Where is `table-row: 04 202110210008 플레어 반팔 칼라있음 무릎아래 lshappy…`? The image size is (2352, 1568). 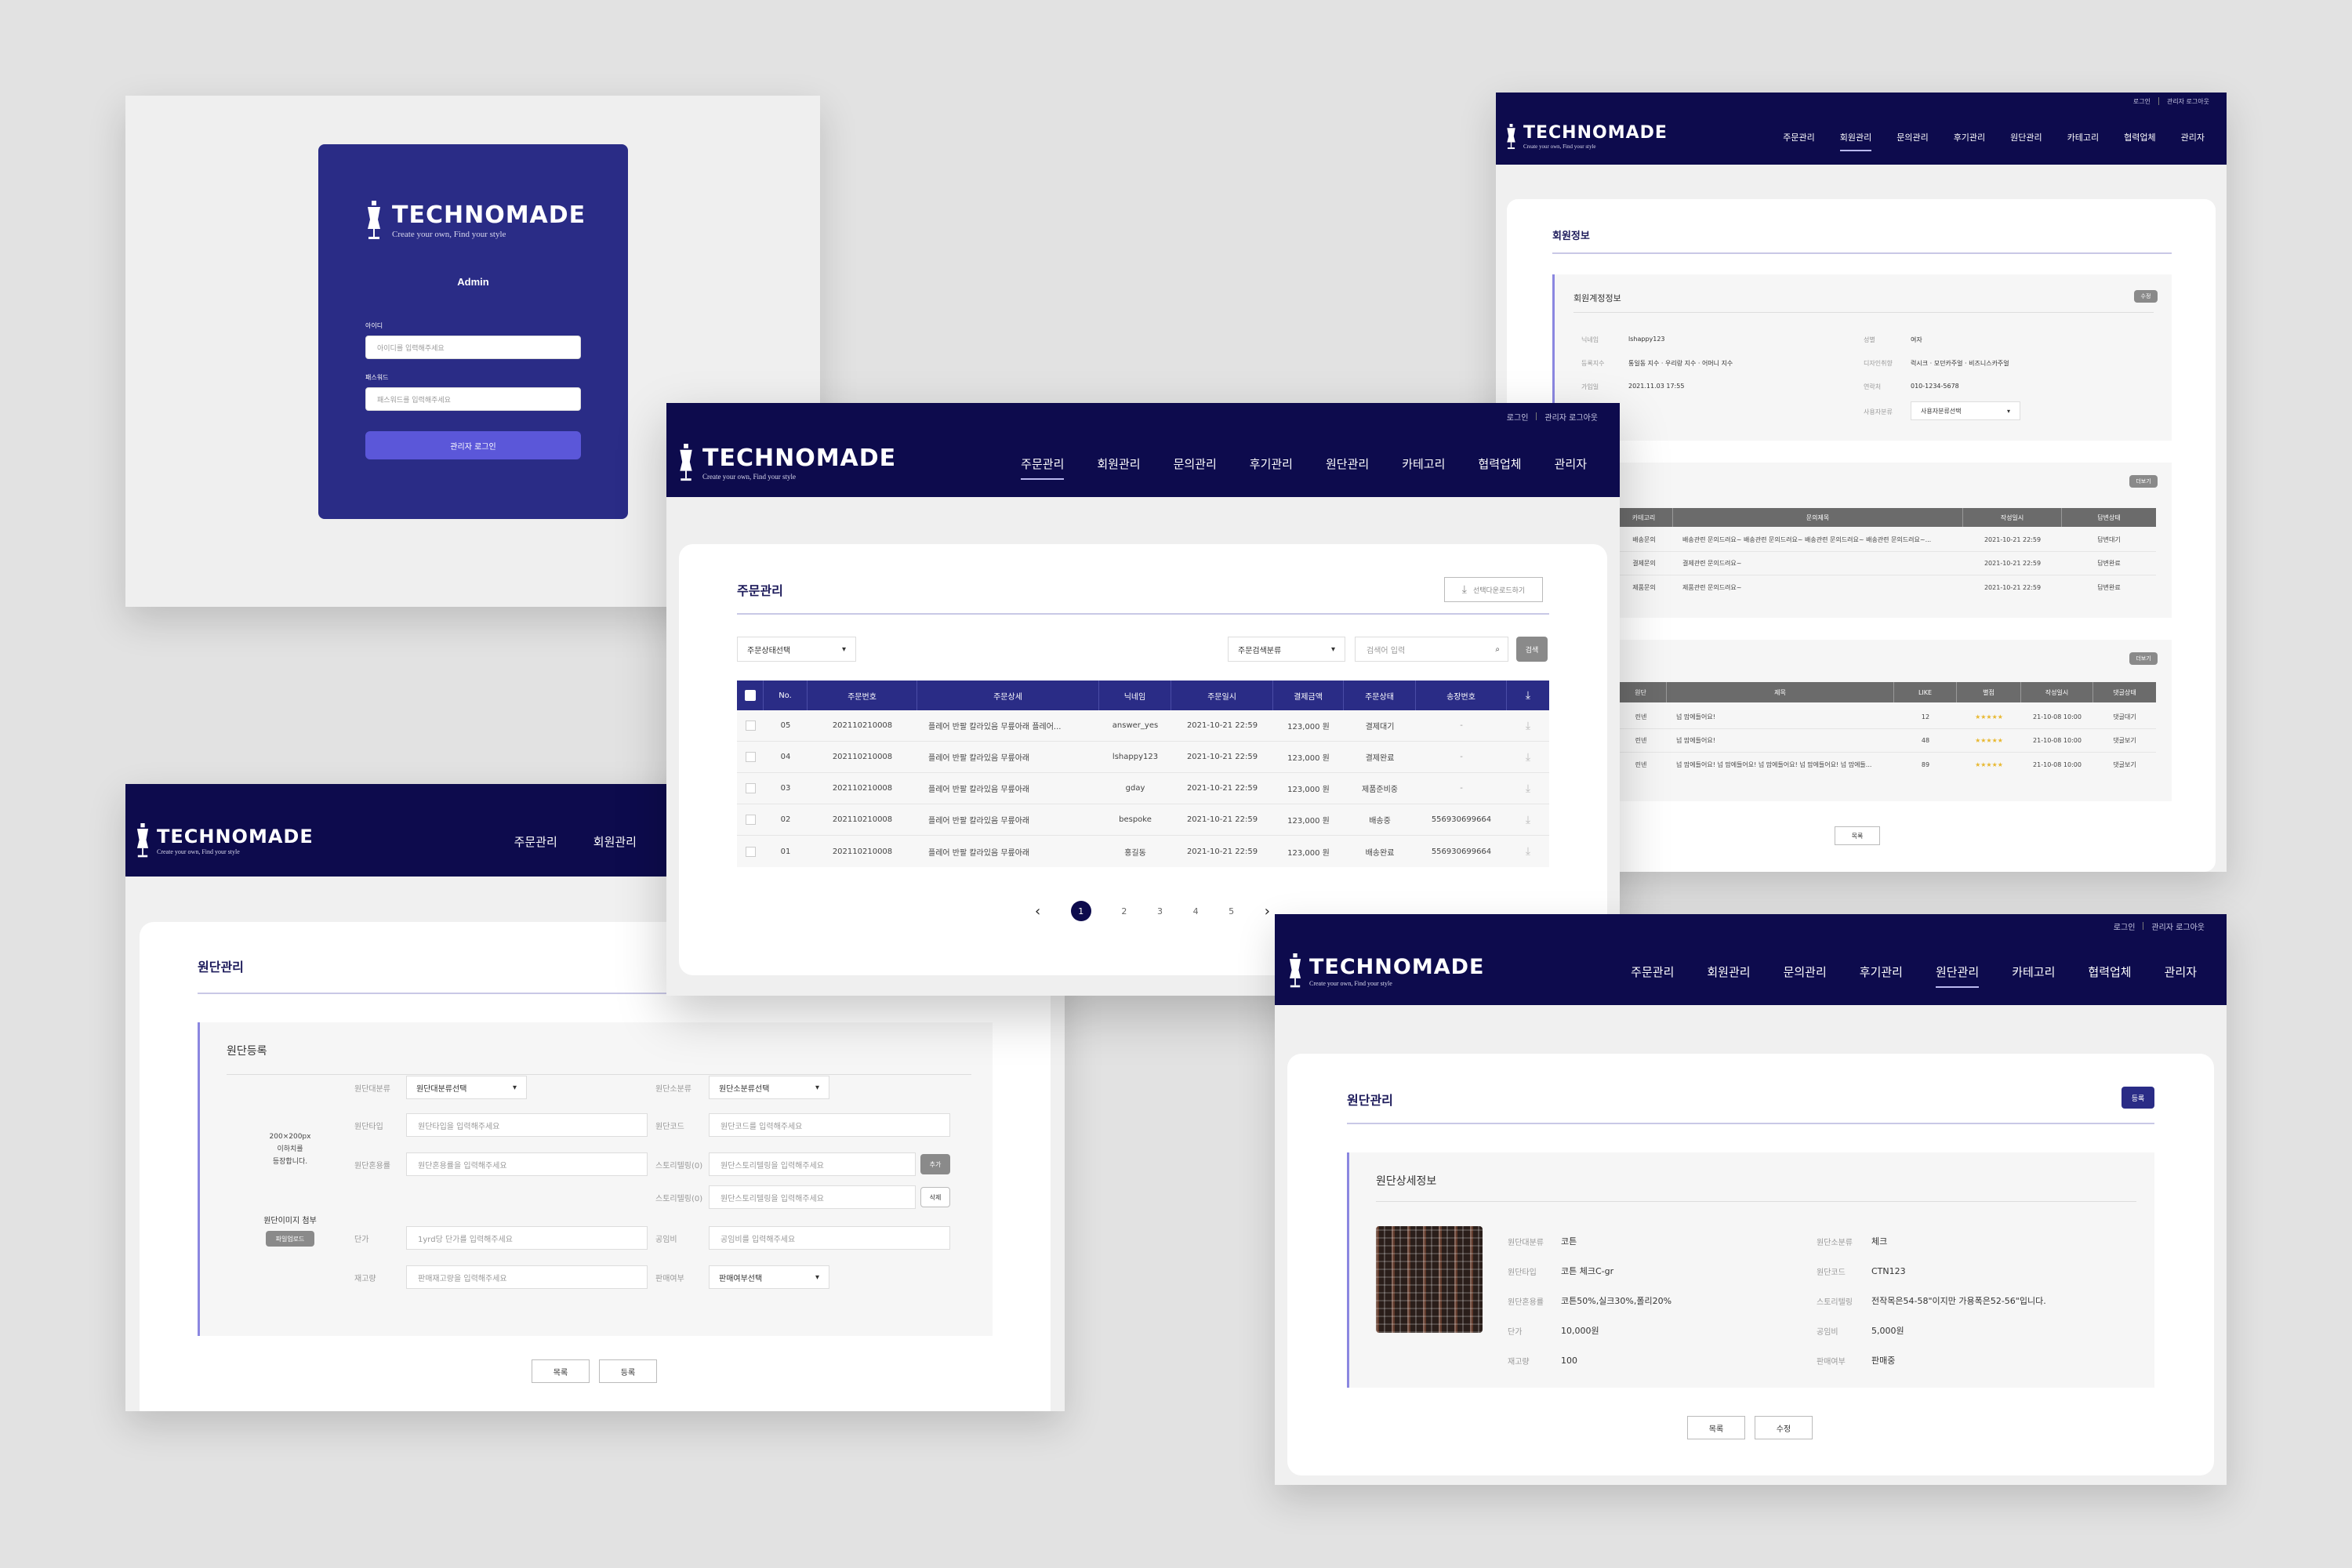 table-row: 04 202110210008 플레어 반팔 칼라있음 무릎아래 lshappy… is located at coordinates (1143, 757).